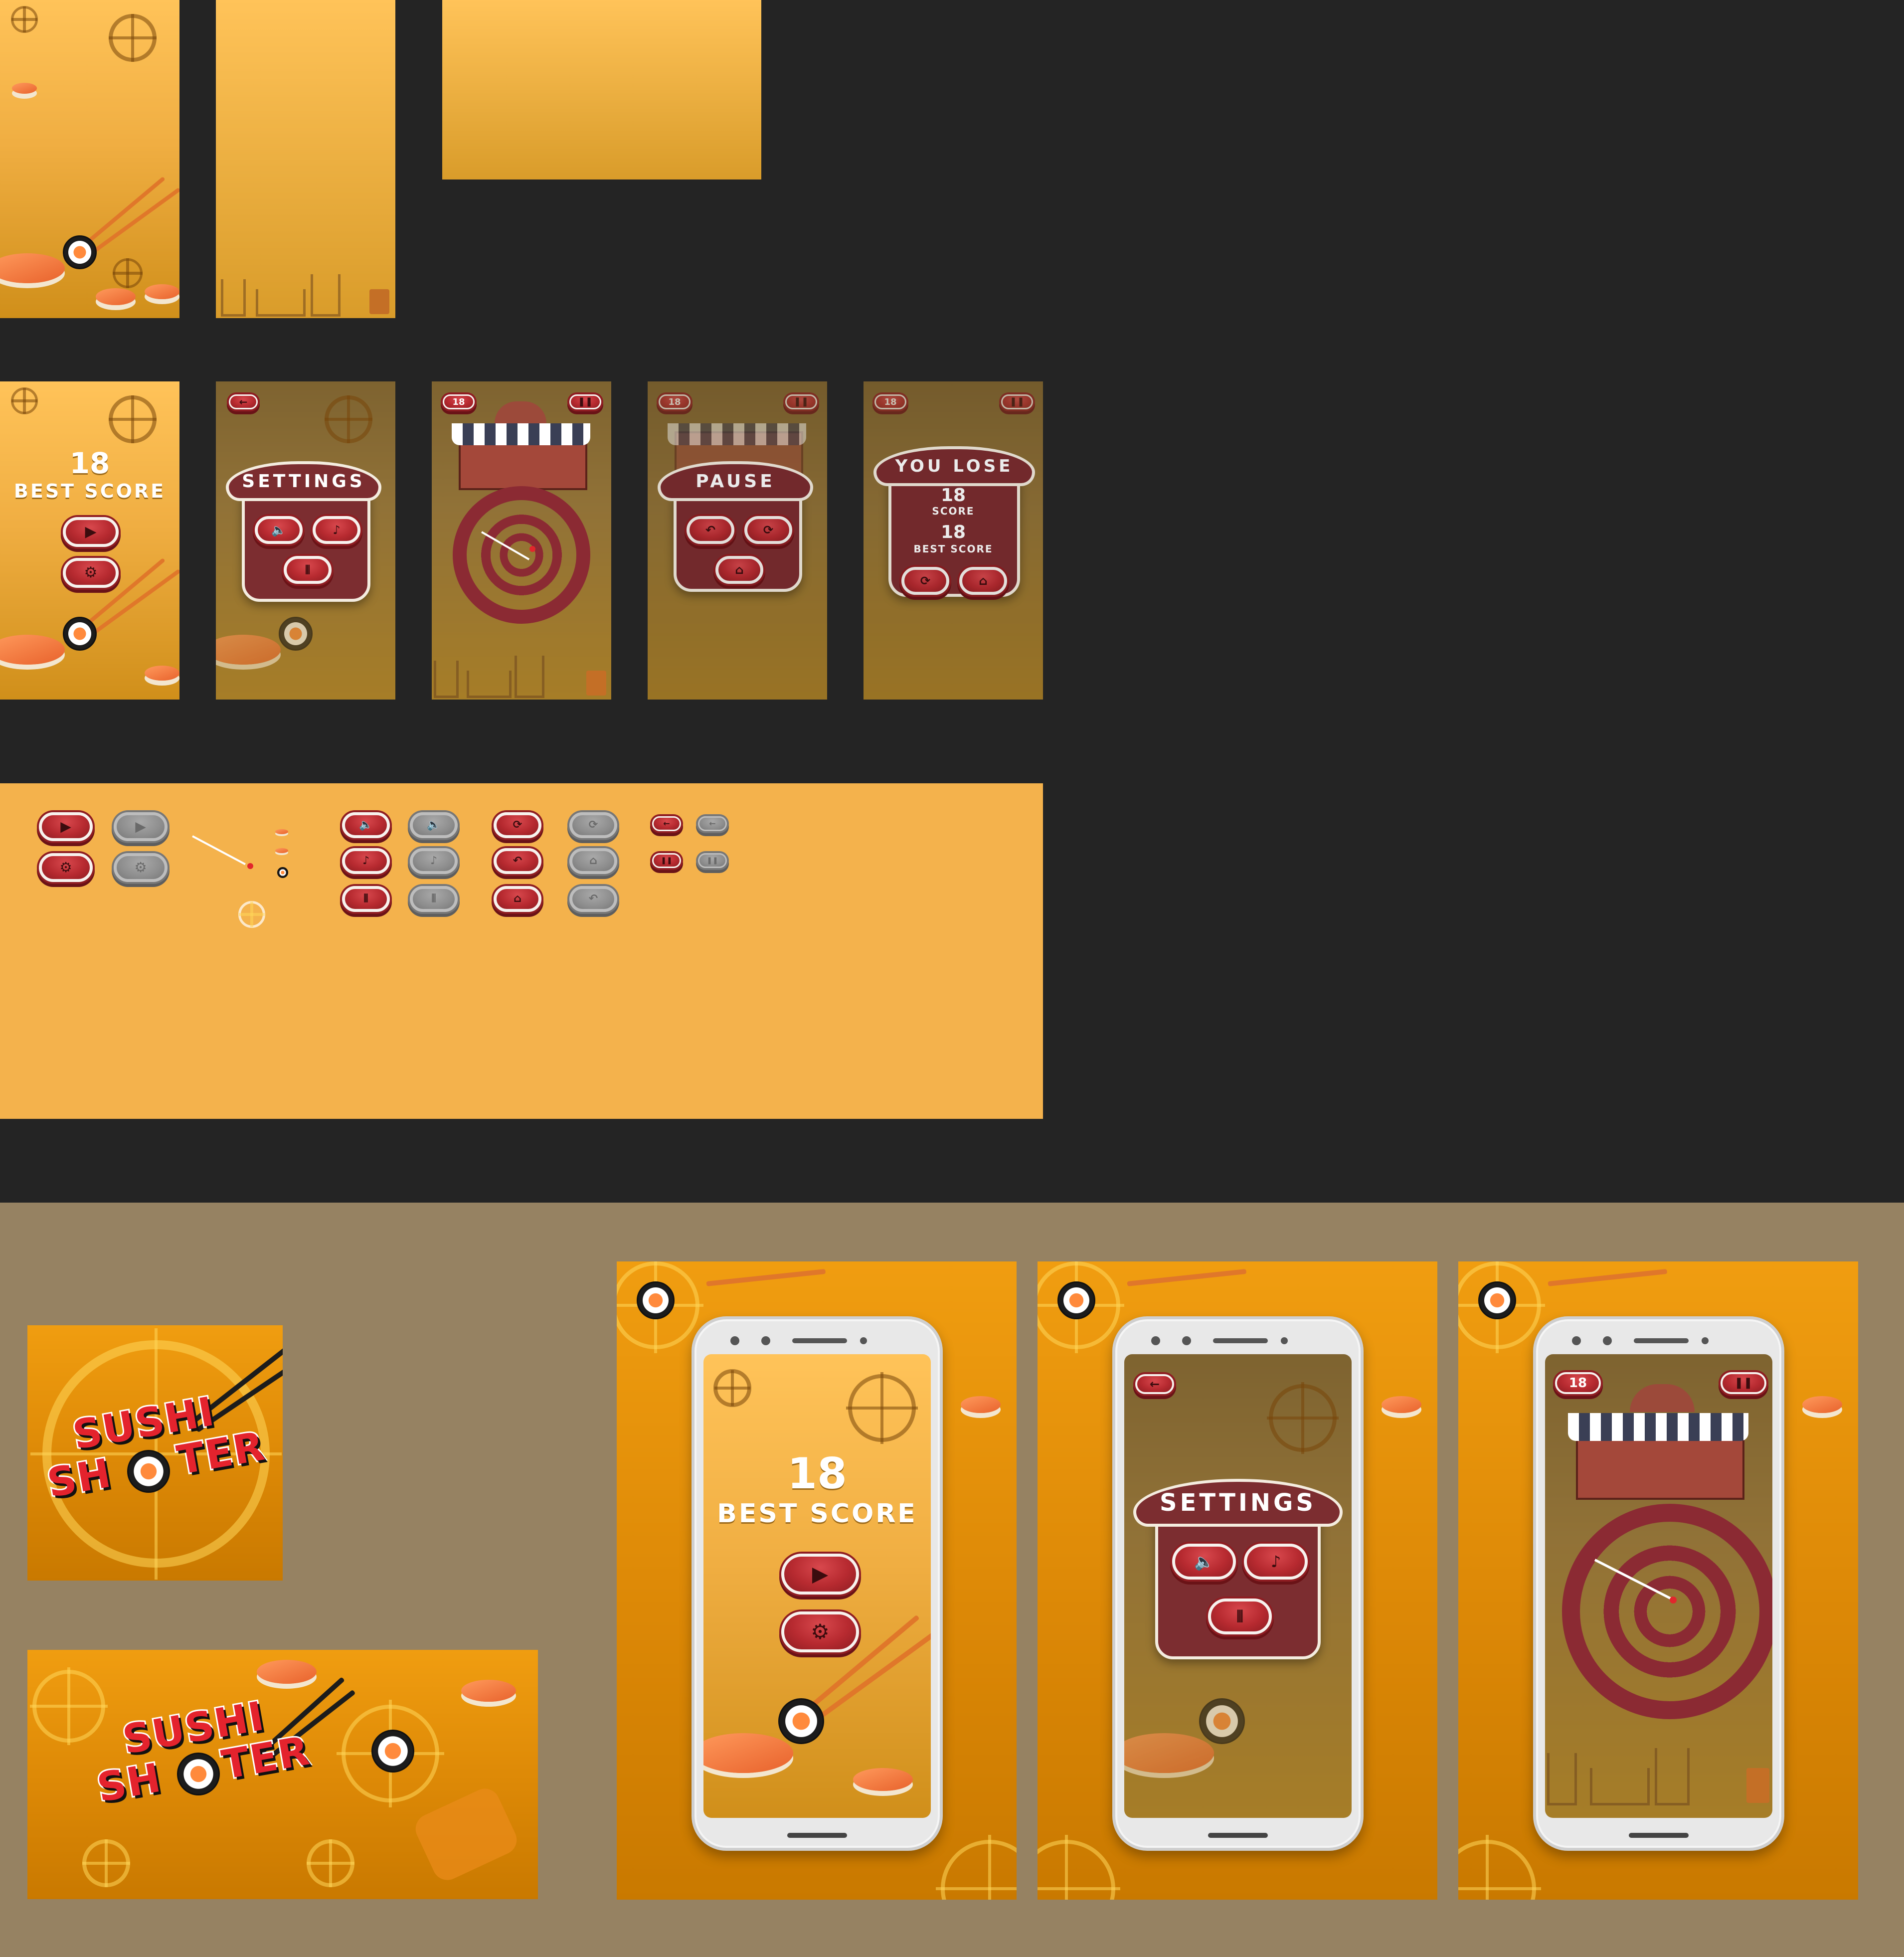 The image size is (1904, 1957). I want to click on pause-button-disabled: ❚❚, so click(713, 860).